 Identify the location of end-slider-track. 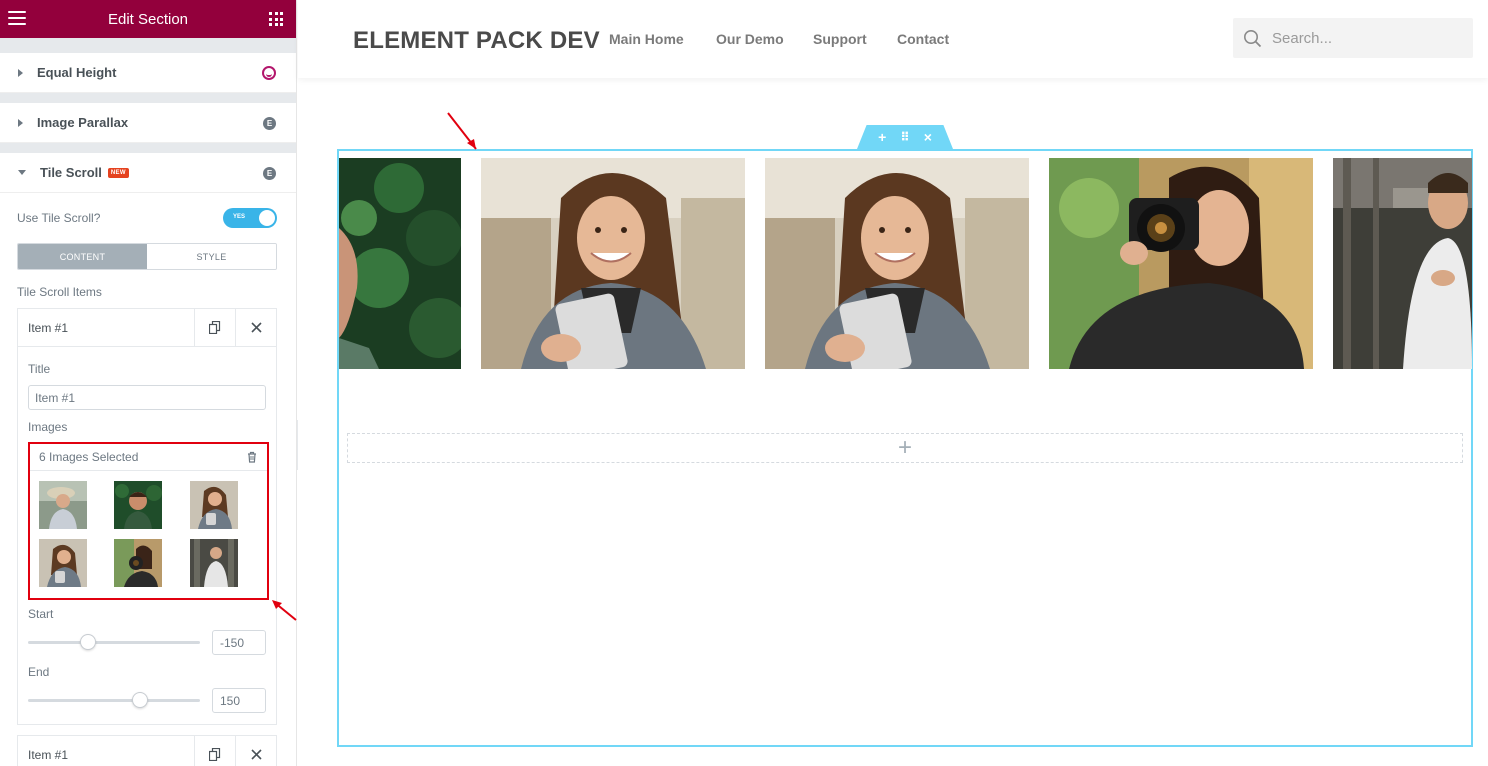
(114, 700).